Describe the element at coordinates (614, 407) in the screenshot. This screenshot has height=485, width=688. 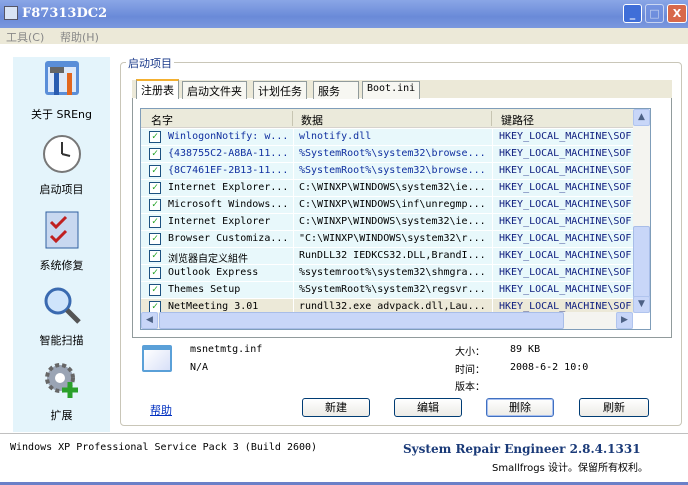
I see `refresh-button: 刷新` at that location.